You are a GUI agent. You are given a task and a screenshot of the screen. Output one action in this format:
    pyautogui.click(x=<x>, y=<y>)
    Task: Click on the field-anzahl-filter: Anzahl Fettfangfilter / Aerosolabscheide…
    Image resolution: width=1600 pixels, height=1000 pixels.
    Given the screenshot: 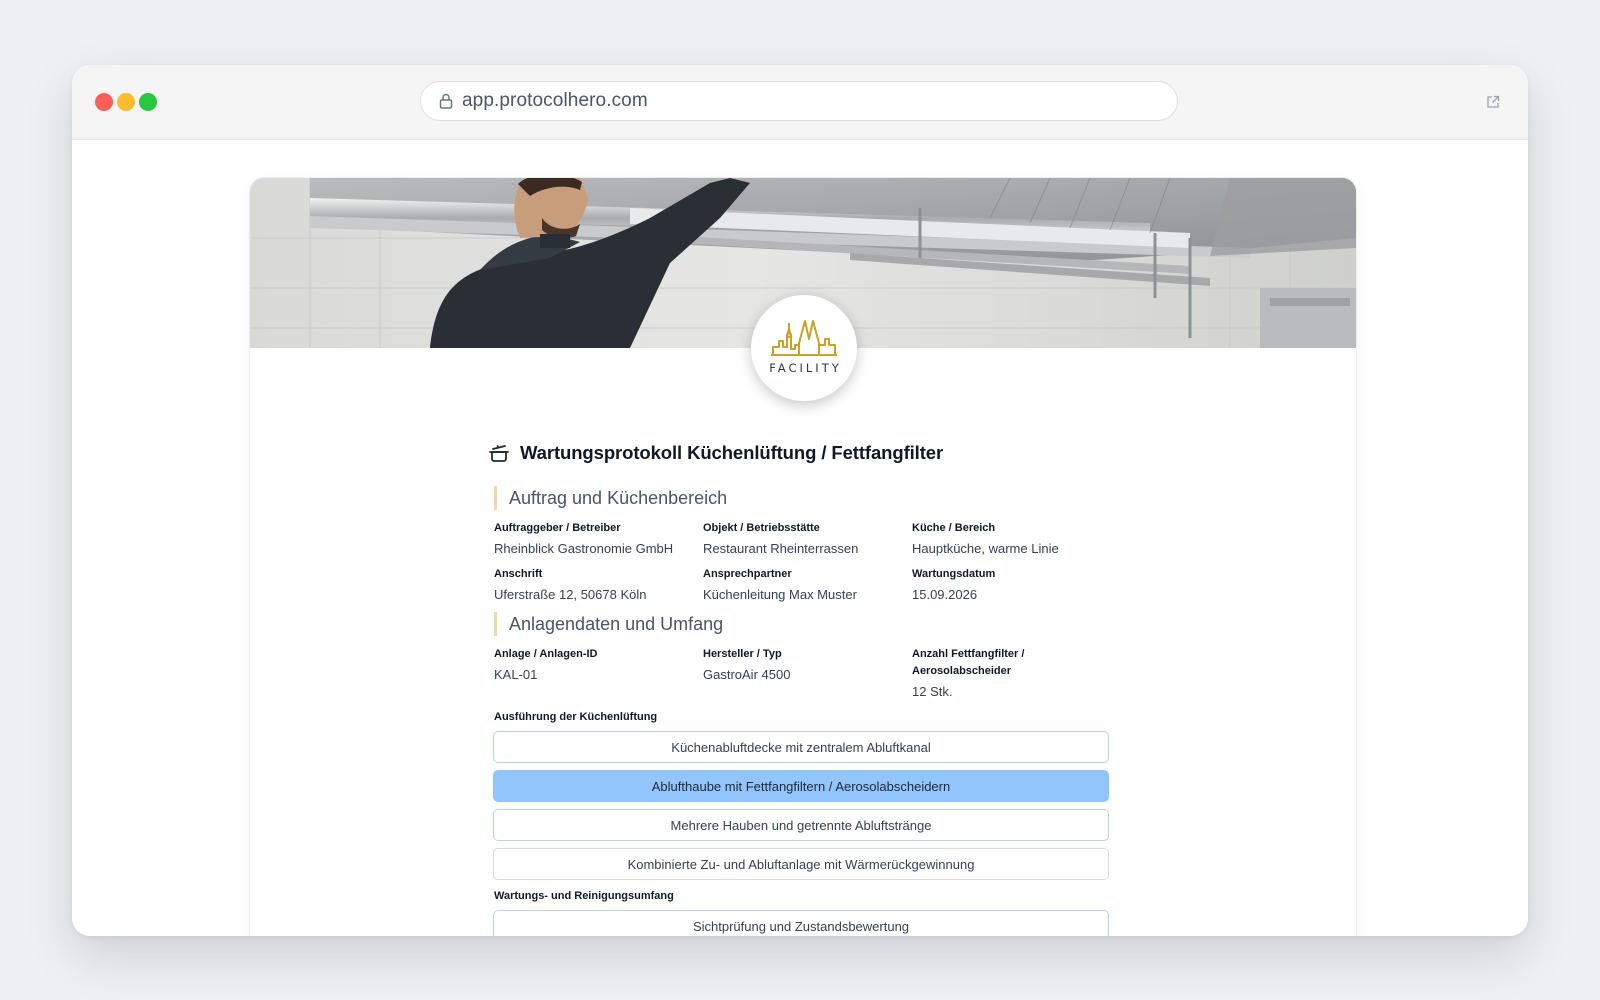 What is the action you would take?
    pyautogui.click(x=1012, y=677)
    